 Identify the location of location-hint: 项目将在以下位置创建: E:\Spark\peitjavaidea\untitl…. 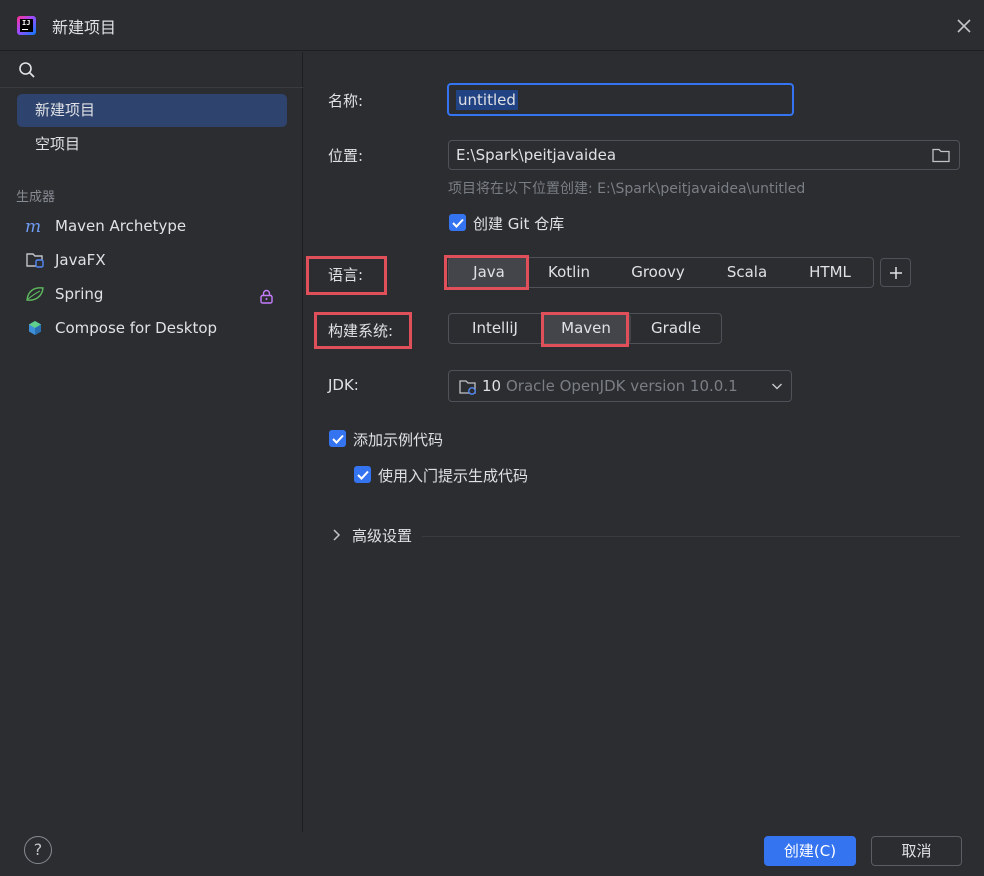
(627, 189).